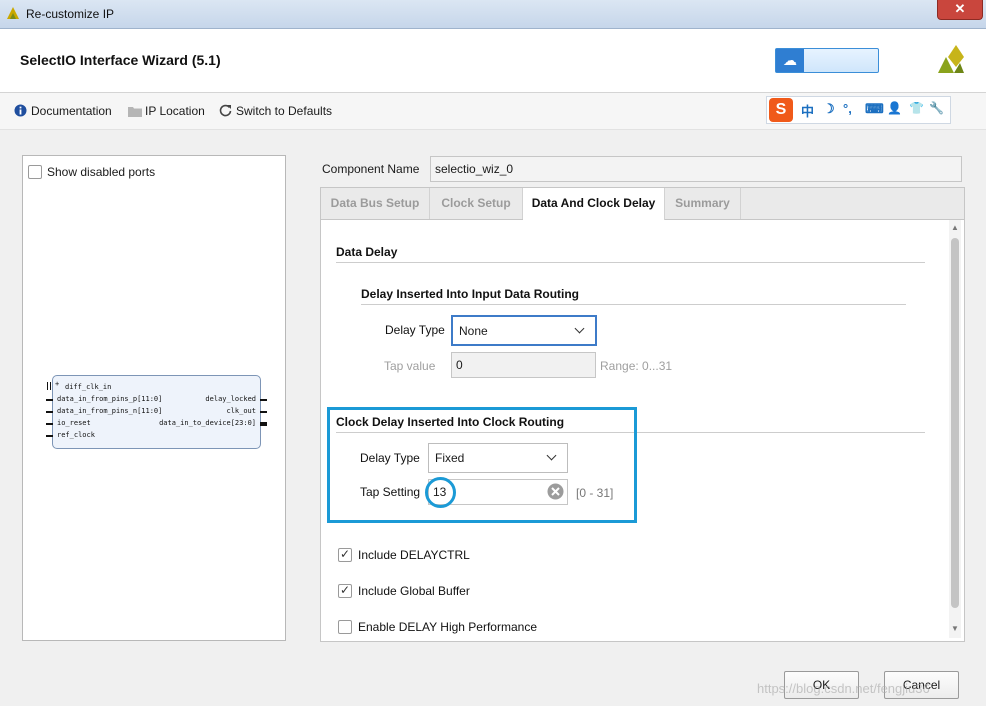  What do you see at coordinates (955, 227) in the screenshot?
I see `scroll-up-icon: ▲` at bounding box center [955, 227].